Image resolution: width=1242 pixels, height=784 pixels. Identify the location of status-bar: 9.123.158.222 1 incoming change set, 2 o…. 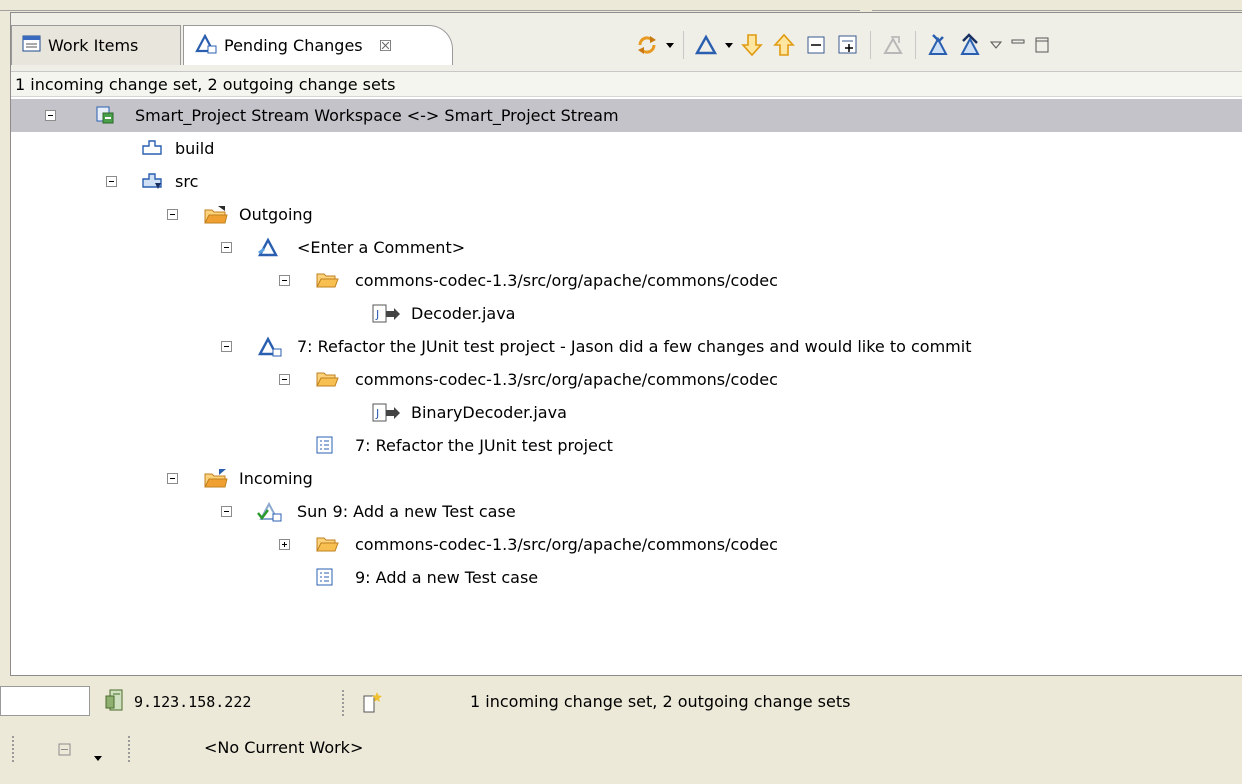
(621, 730).